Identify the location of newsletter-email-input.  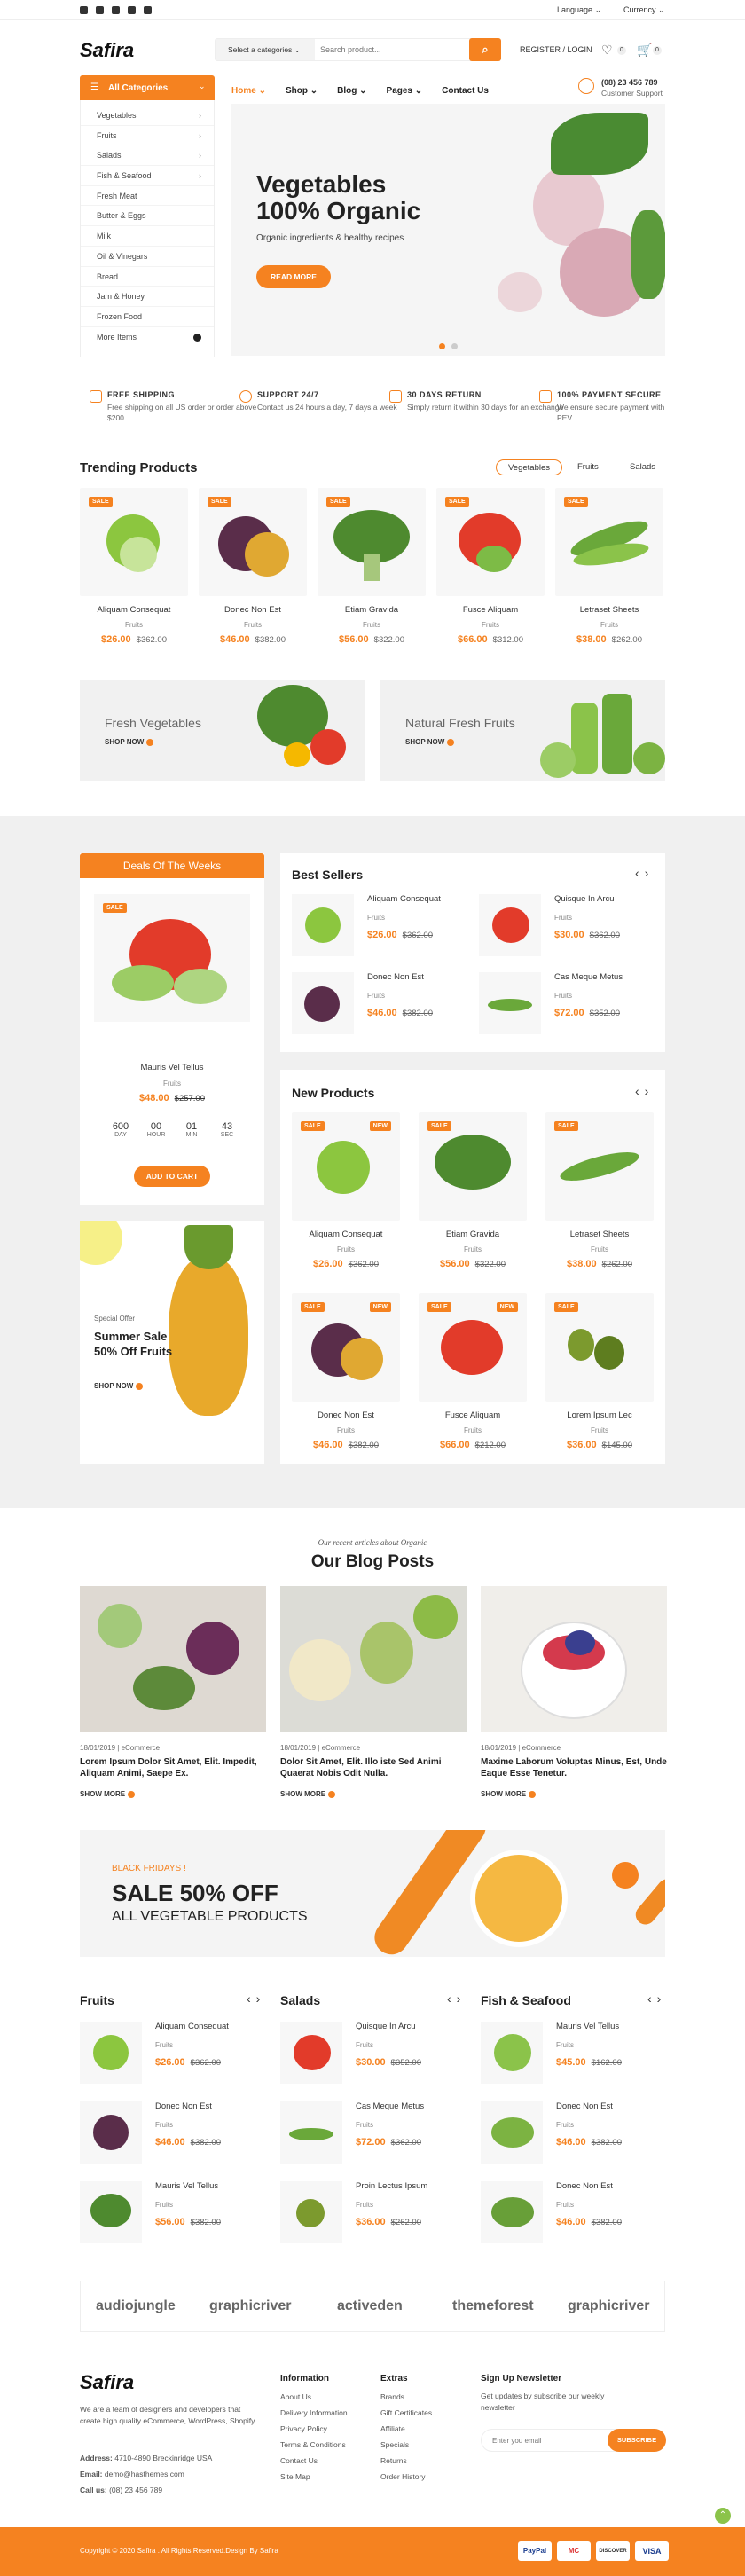
(541, 2440).